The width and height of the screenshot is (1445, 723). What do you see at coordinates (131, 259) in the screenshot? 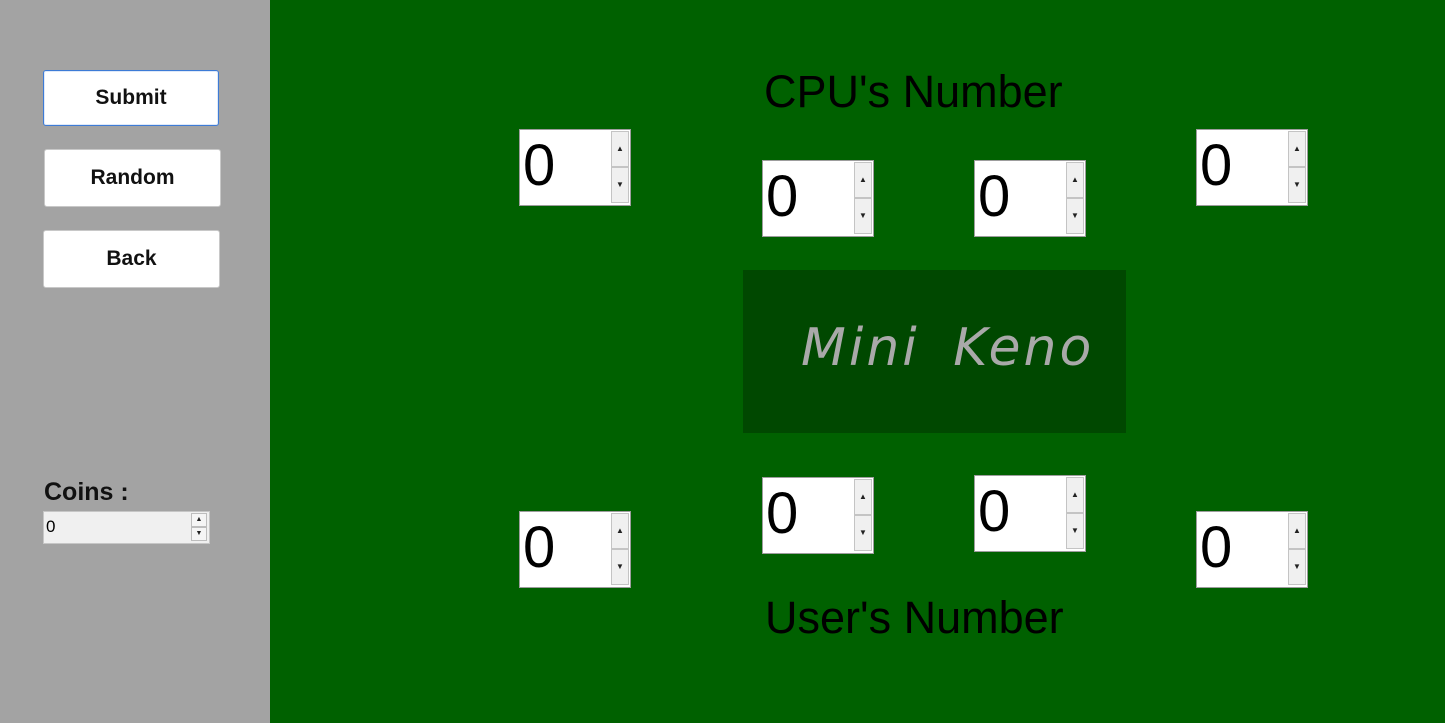
I see `back-button: Back` at bounding box center [131, 259].